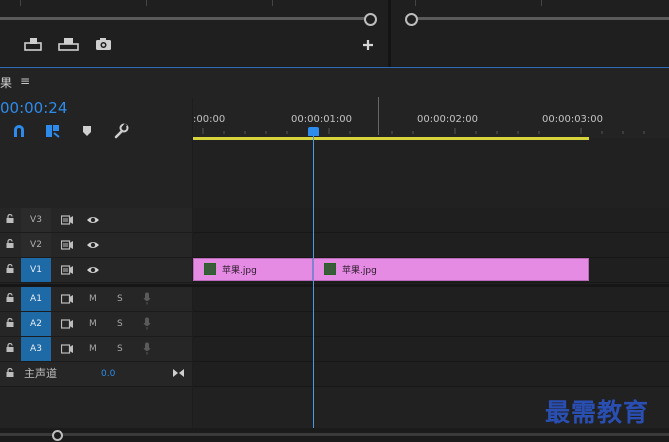 This screenshot has height=442, width=669. Describe the element at coordinates (178, 373) in the screenshot. I see `go-to-edit-icon` at that location.